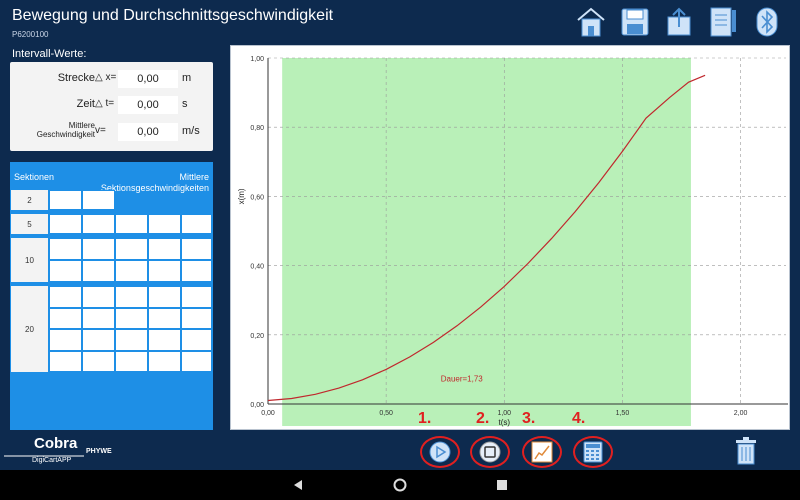  I want to click on calculator-button, so click(593, 452).